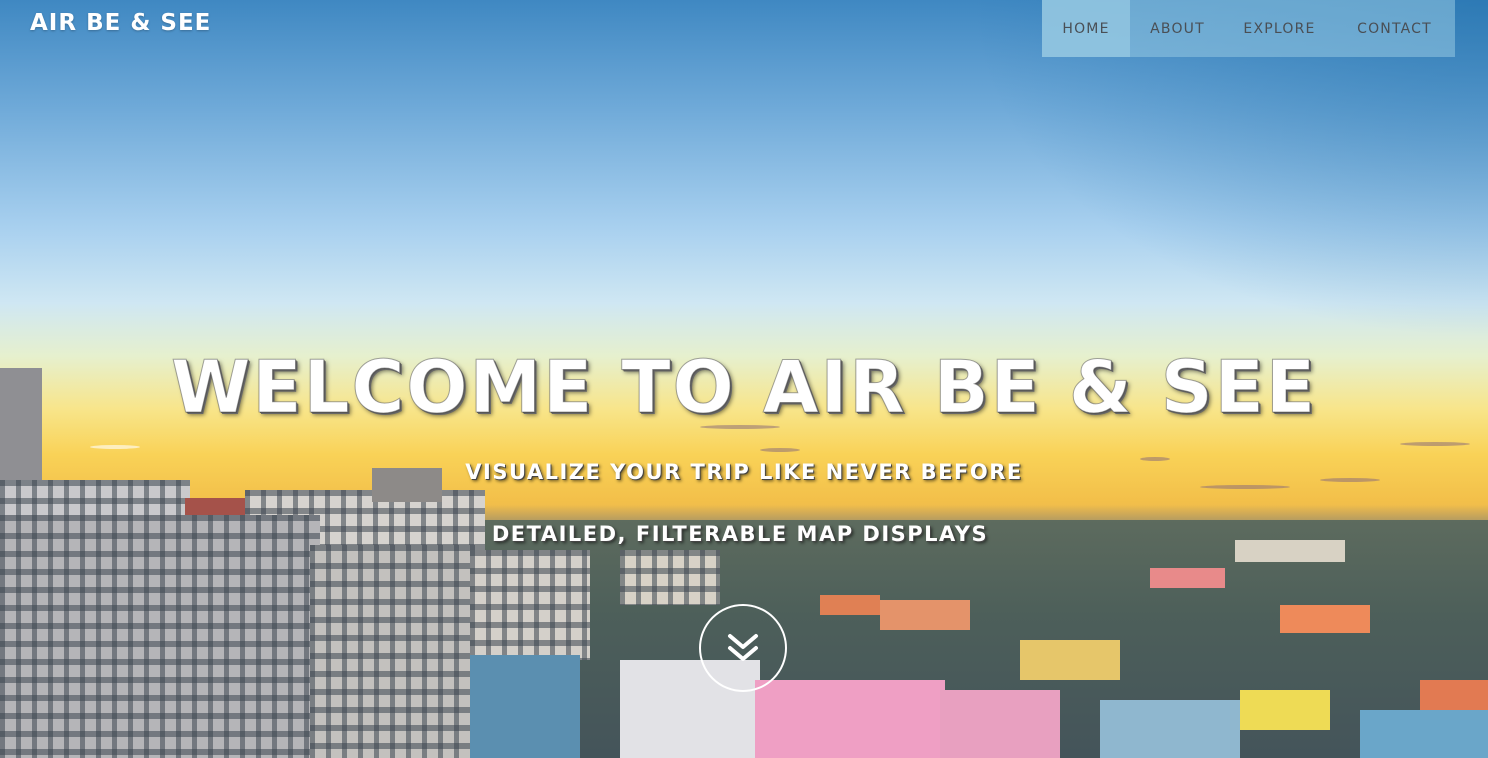 The image size is (1488, 758). I want to click on scroll-down-button, so click(743, 648).